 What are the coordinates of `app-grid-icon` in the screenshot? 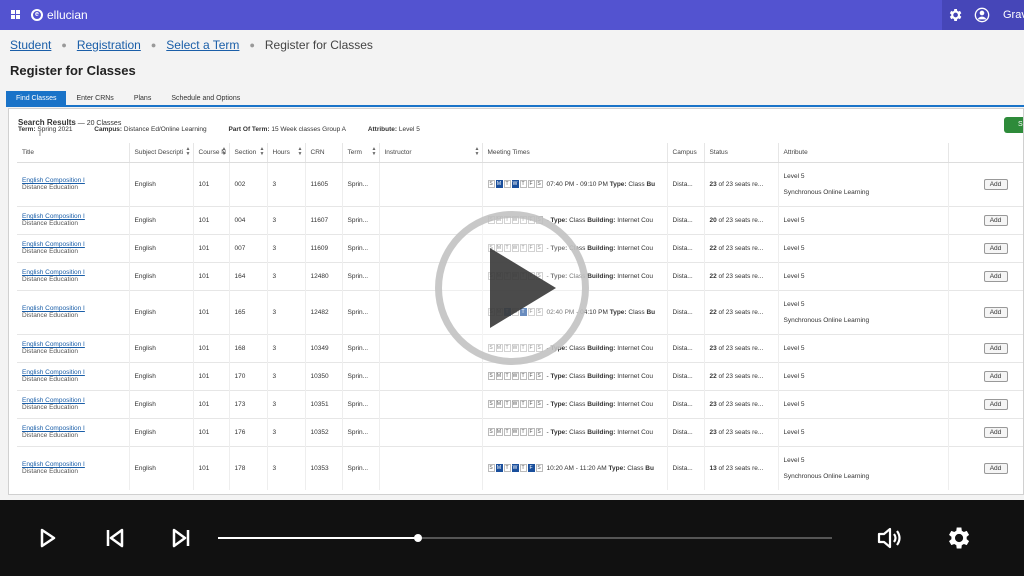 It's located at (15, 14).